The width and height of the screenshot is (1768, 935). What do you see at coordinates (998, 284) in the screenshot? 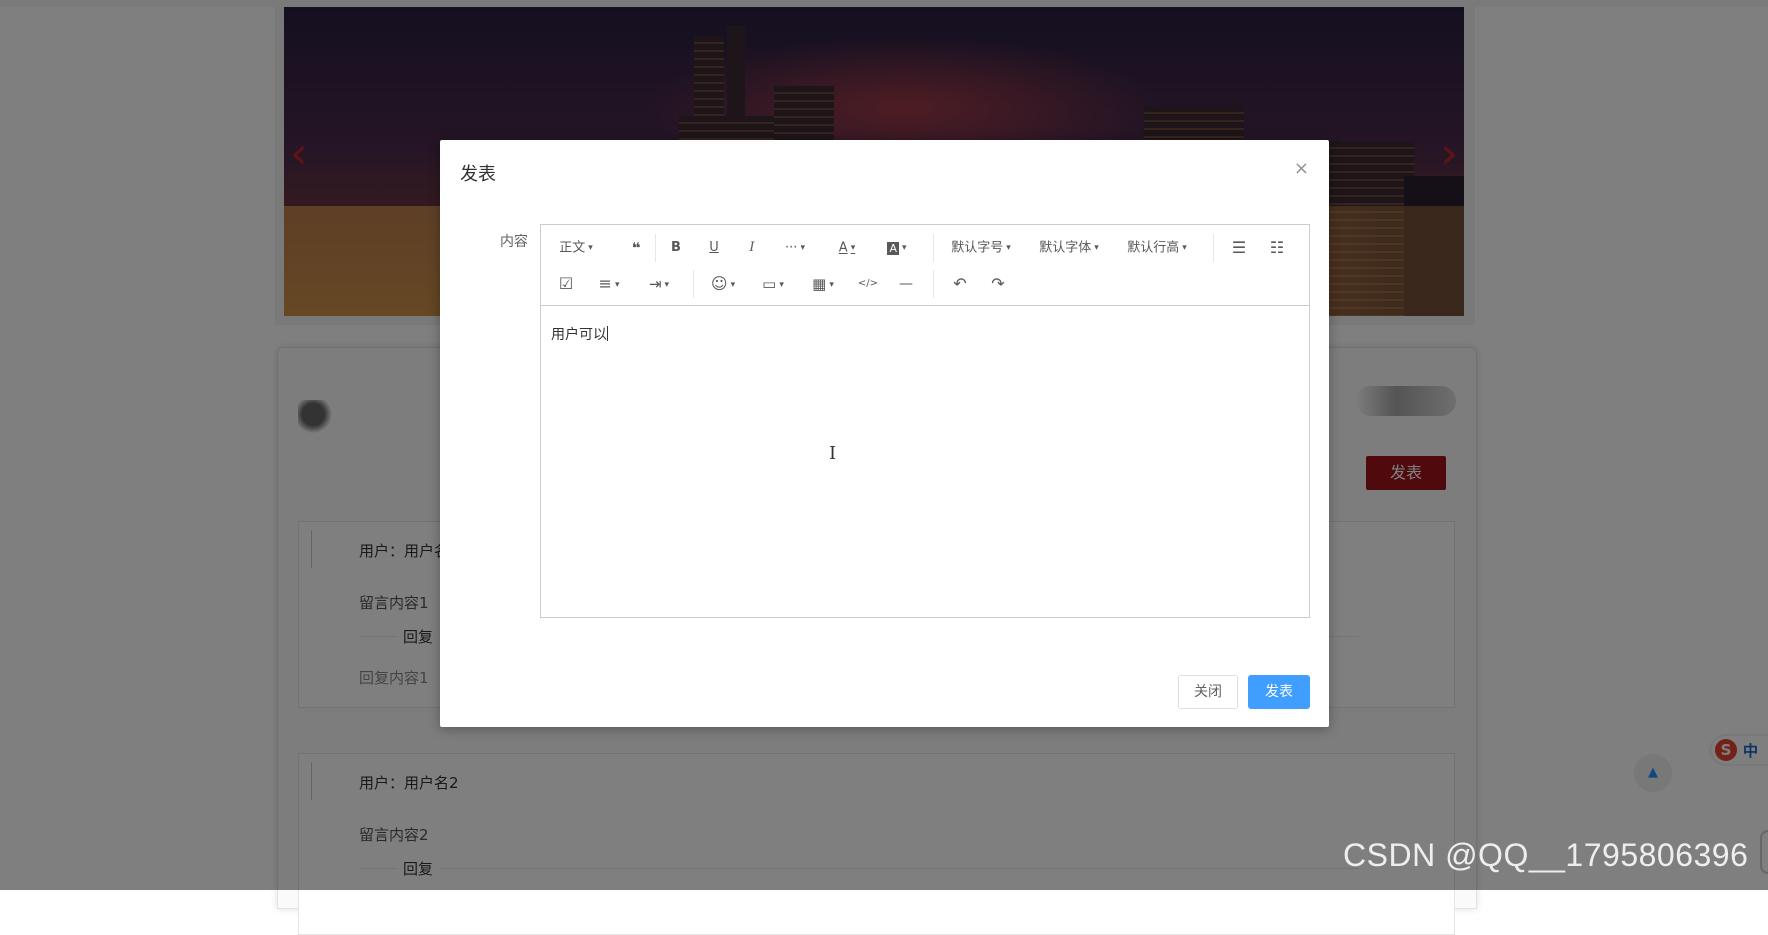
I see `redo-icon: ↷` at bounding box center [998, 284].